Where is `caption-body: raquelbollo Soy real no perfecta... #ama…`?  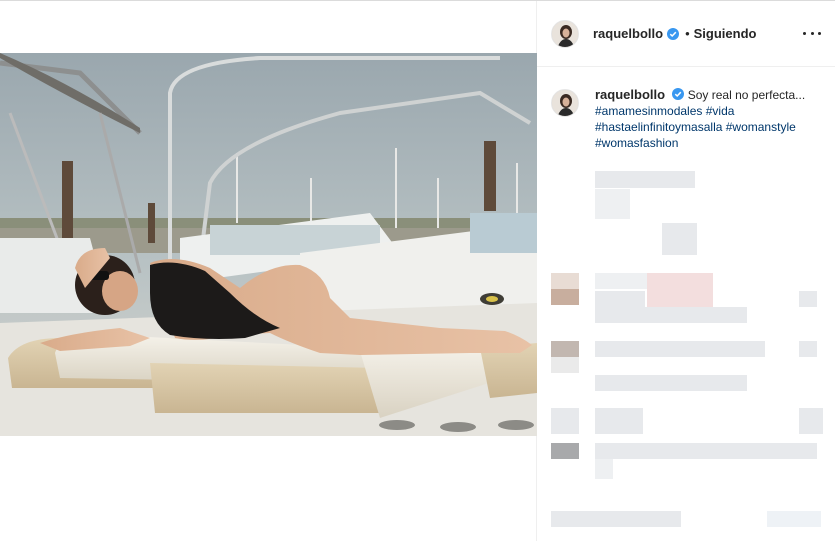 caption-body: raquelbollo Soy real no perfecta... #ama… is located at coordinates (700, 119).